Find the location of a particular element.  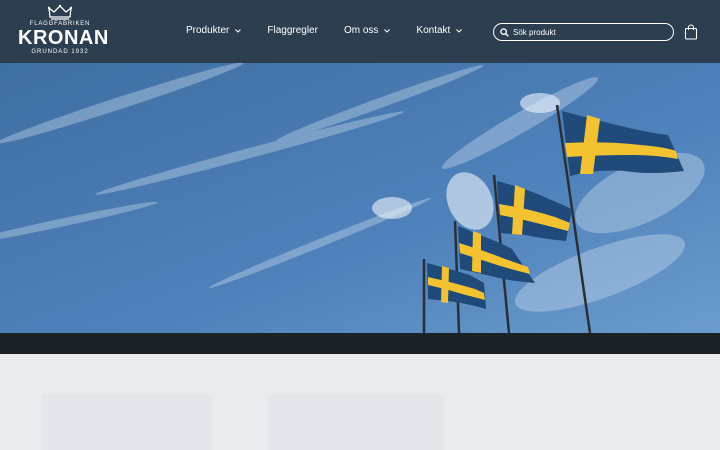

nav-item-om-oss: Om oss is located at coordinates (367, 31).